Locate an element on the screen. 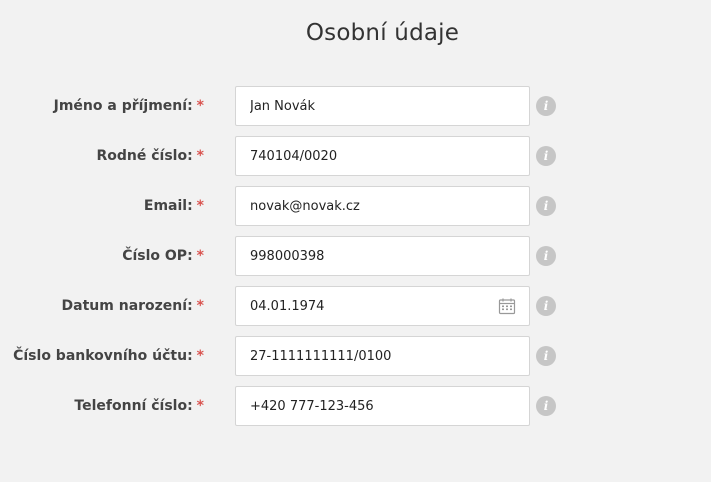 This screenshot has height=482, width=711. email-label-text: Email: is located at coordinates (168, 206).